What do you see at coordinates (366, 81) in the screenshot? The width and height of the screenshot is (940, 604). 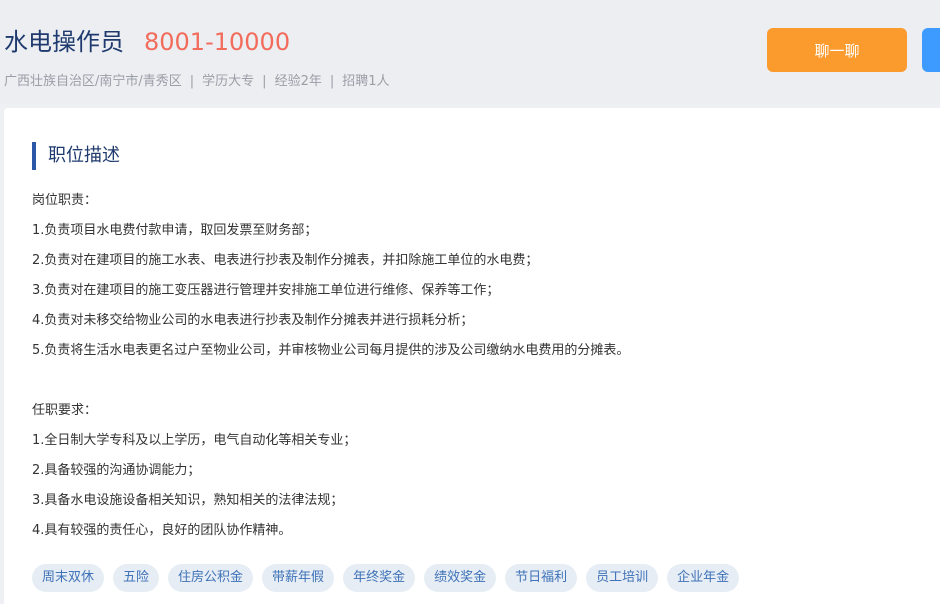 I see `job-openings: 招聘1人` at bounding box center [366, 81].